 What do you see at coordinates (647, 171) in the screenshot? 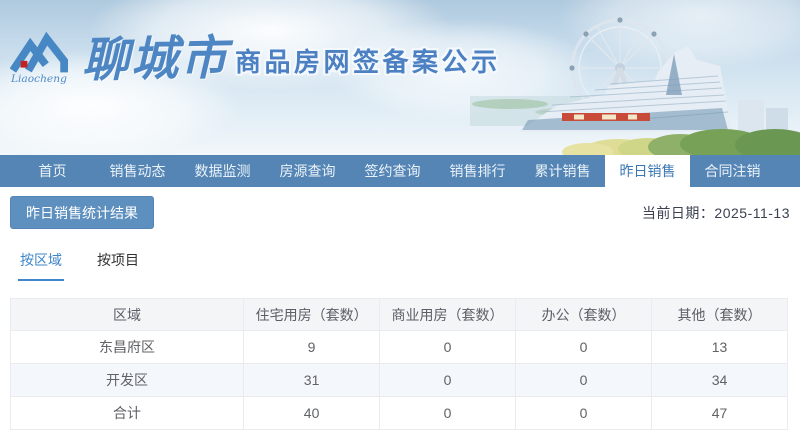
I see `nav-item-yesterday-sales: 昨日销售` at bounding box center [647, 171].